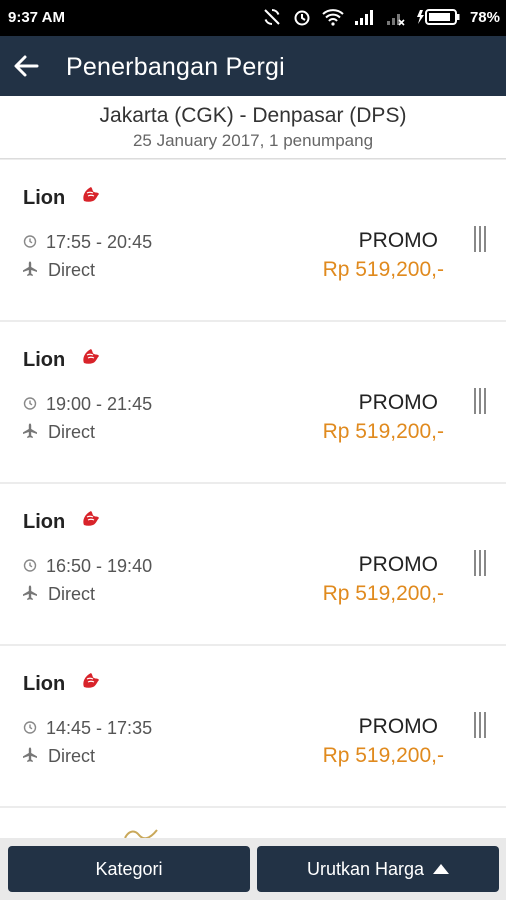  Describe the element at coordinates (253, 18) in the screenshot. I see `status-bar: 9:37 AM 78%` at that location.